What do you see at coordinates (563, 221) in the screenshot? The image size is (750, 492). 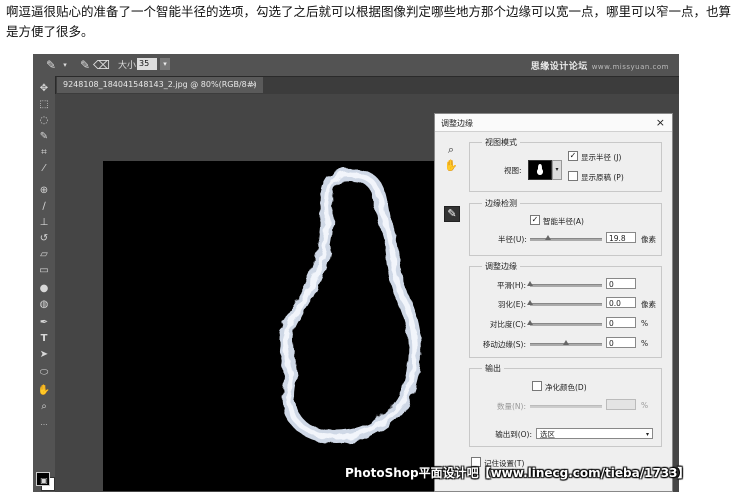 I see `smart-radius-label: 智能半径(A)` at bounding box center [563, 221].